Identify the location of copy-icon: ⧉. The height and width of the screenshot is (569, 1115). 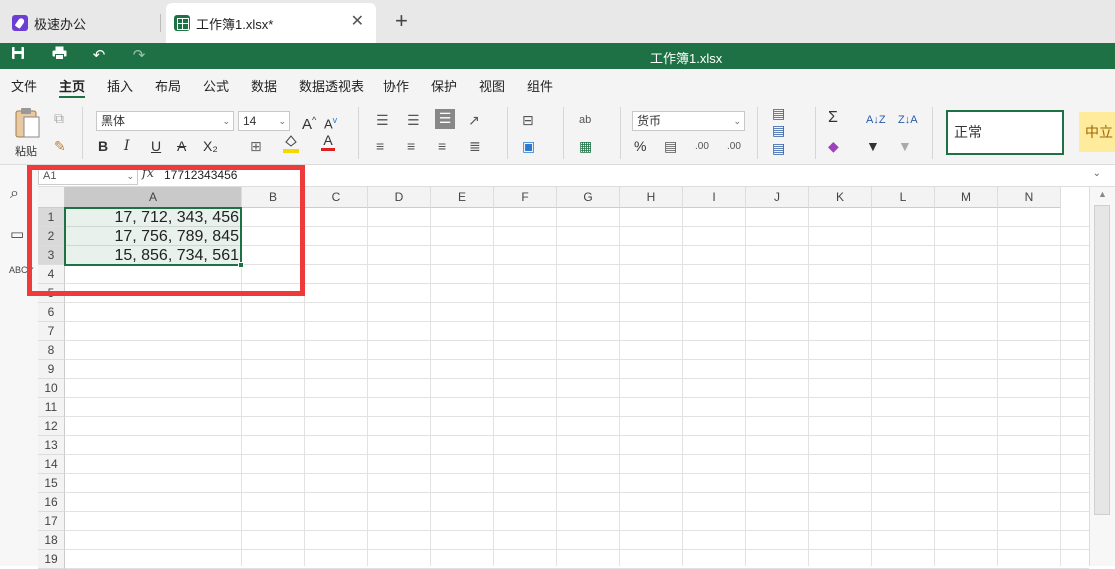
(59, 118).